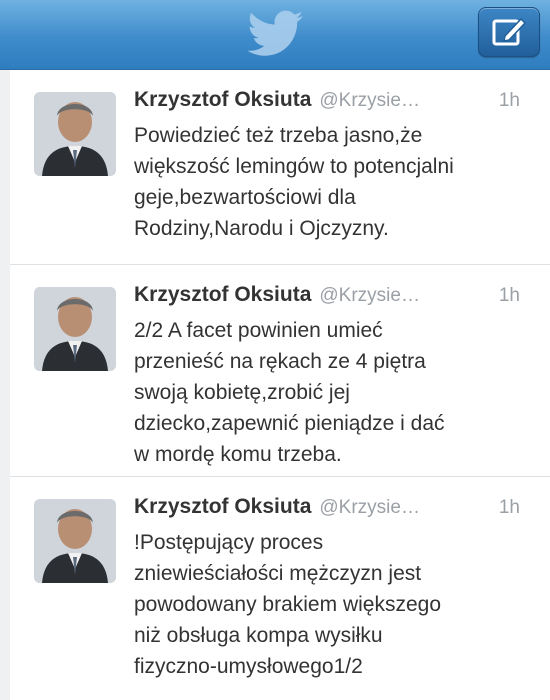 This screenshot has width=550, height=700. I want to click on compose-tweet-icon, so click(509, 31).